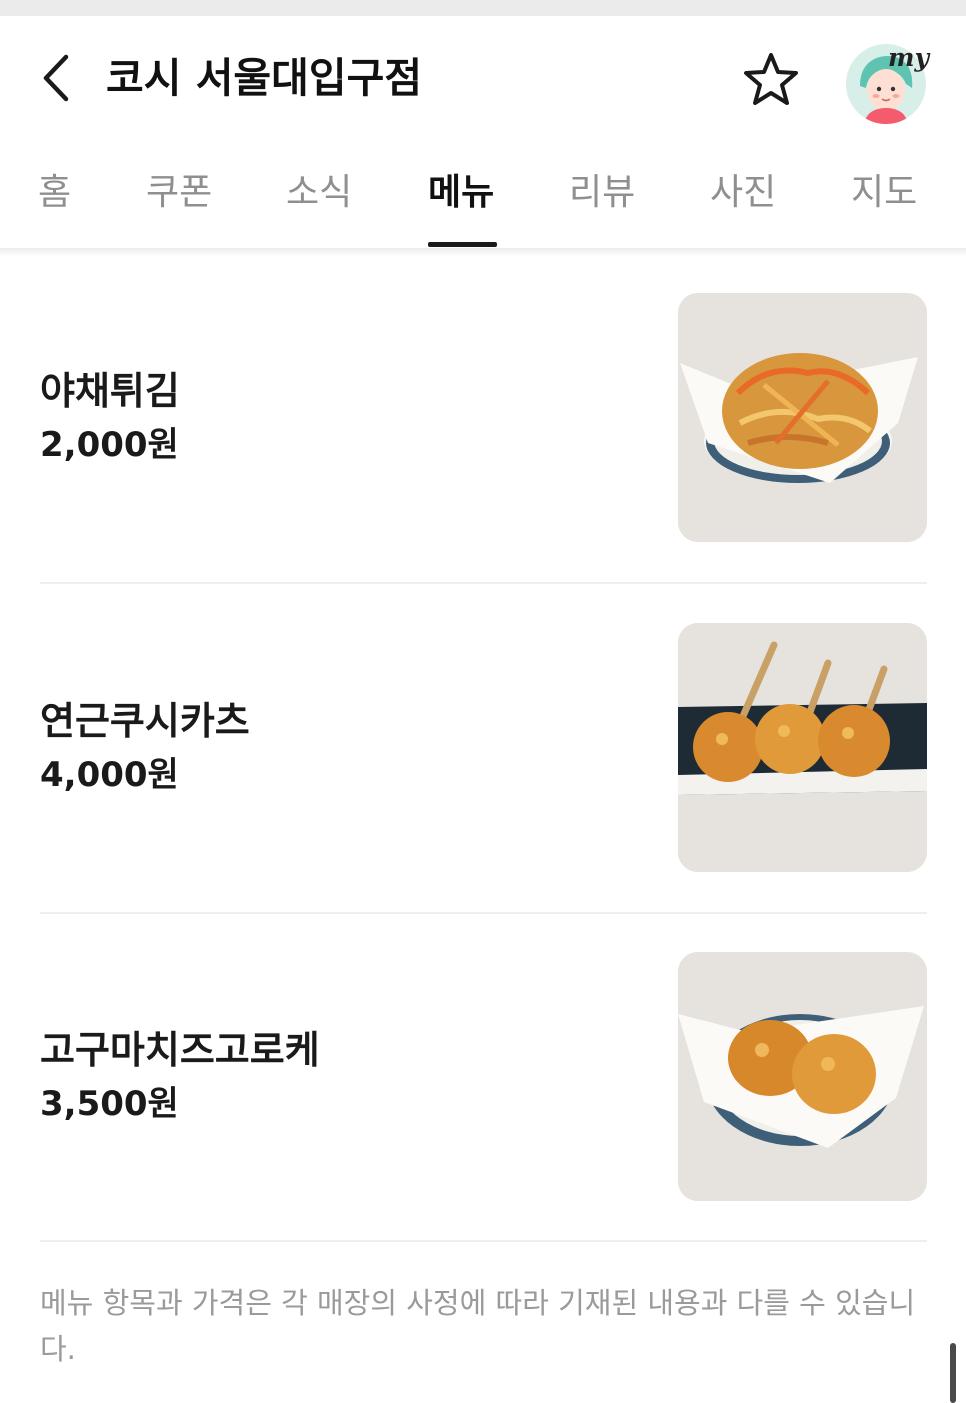  Describe the element at coordinates (54, 193) in the screenshot. I see `tab-home: 홈` at that location.